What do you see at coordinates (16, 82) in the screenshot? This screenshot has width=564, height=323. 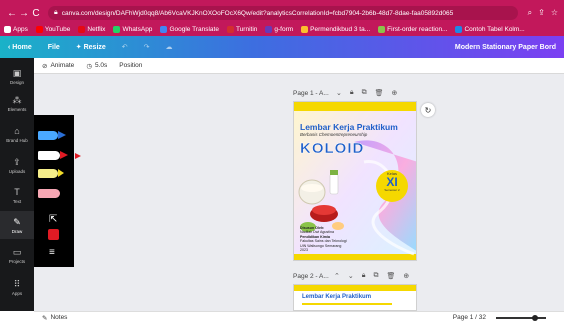 I see `sidebar-item-label: Design` at bounding box center [16, 82].